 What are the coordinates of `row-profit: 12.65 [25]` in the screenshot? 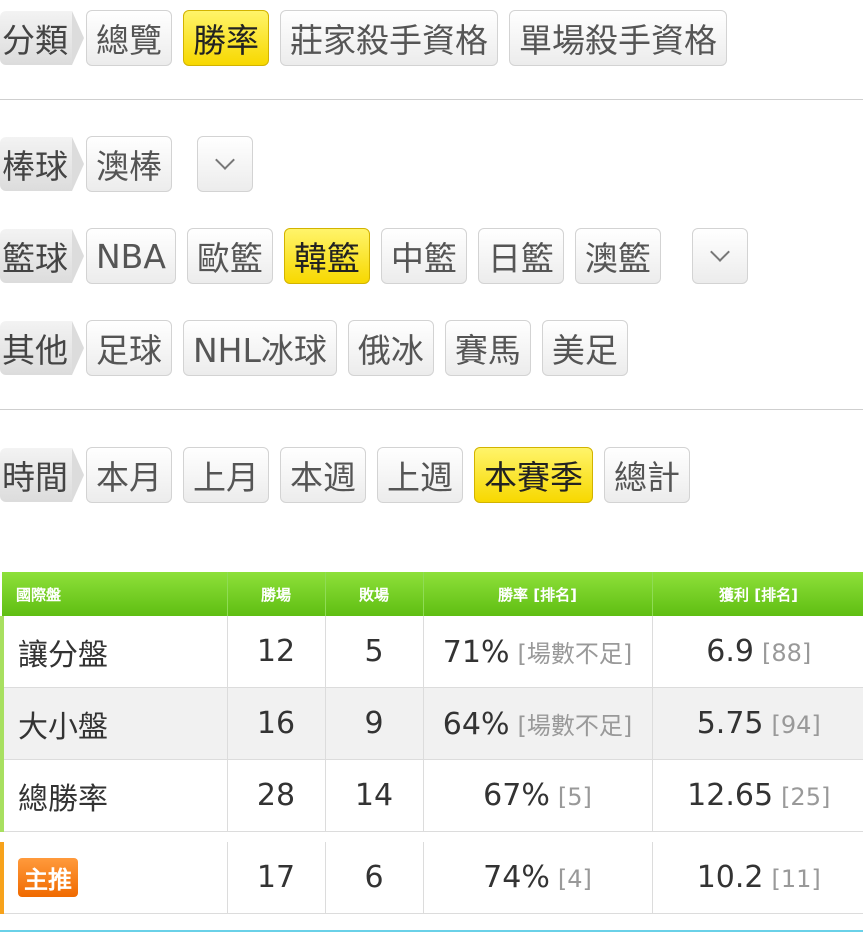 It's located at (757, 795).